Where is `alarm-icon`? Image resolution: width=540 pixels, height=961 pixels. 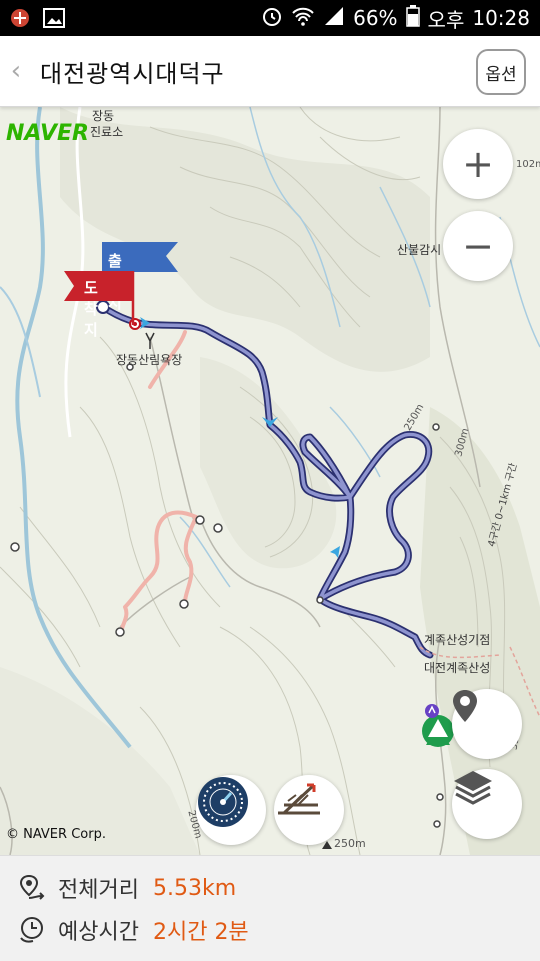
alarm-icon is located at coordinates (272, 18).